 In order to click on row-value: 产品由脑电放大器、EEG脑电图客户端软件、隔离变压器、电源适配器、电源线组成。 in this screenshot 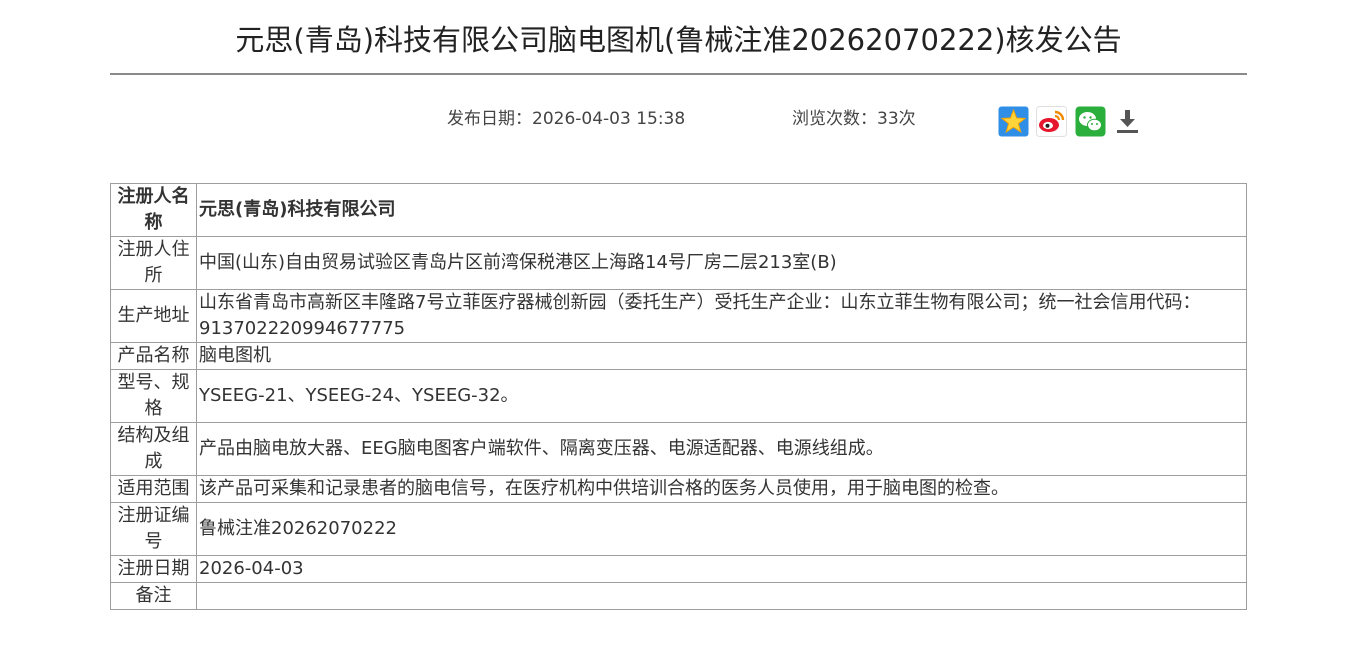, I will do `click(721, 449)`.